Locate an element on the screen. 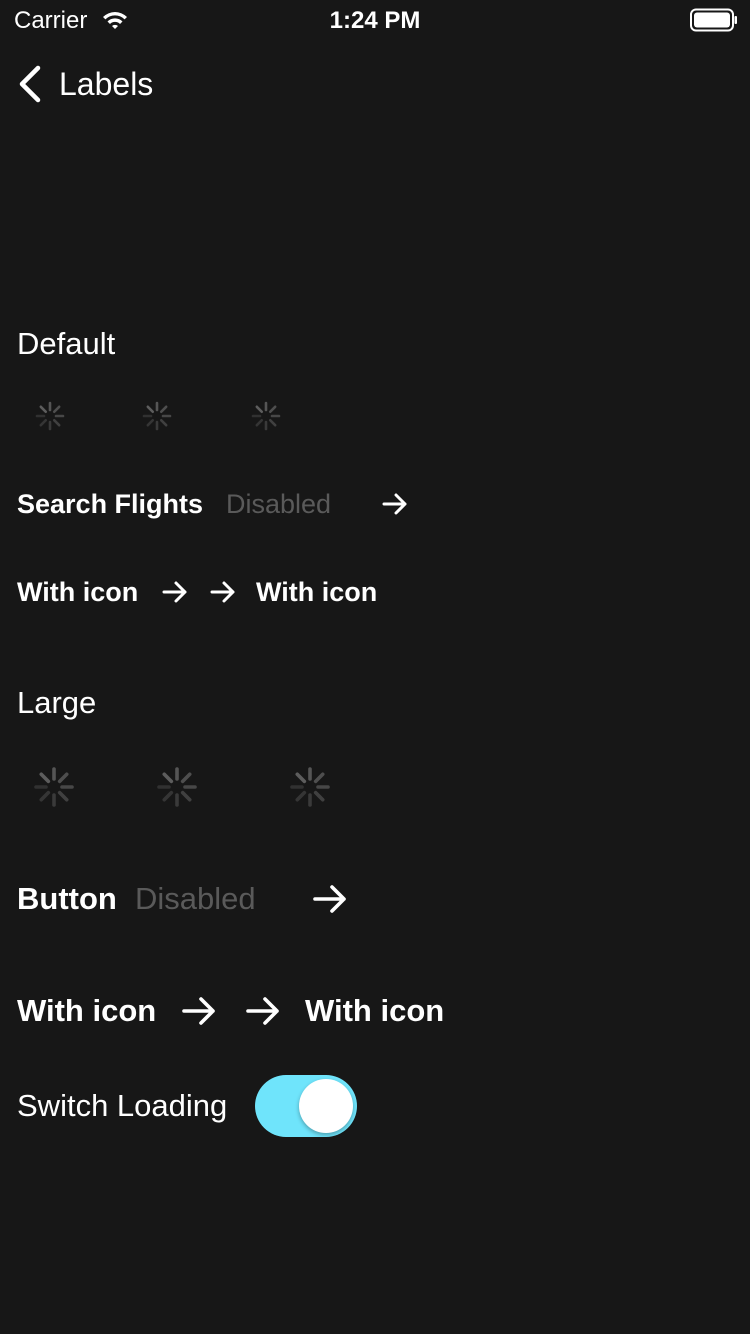 Image resolution: width=750 pixels, height=1334 pixels. switch-loading-toggle is located at coordinates (306, 1106).